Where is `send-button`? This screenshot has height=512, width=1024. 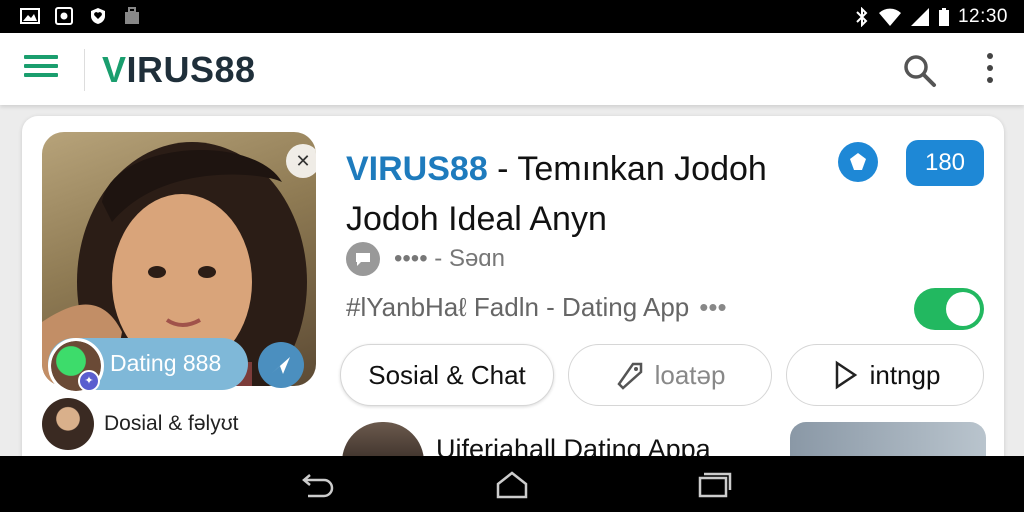 send-button is located at coordinates (281, 365).